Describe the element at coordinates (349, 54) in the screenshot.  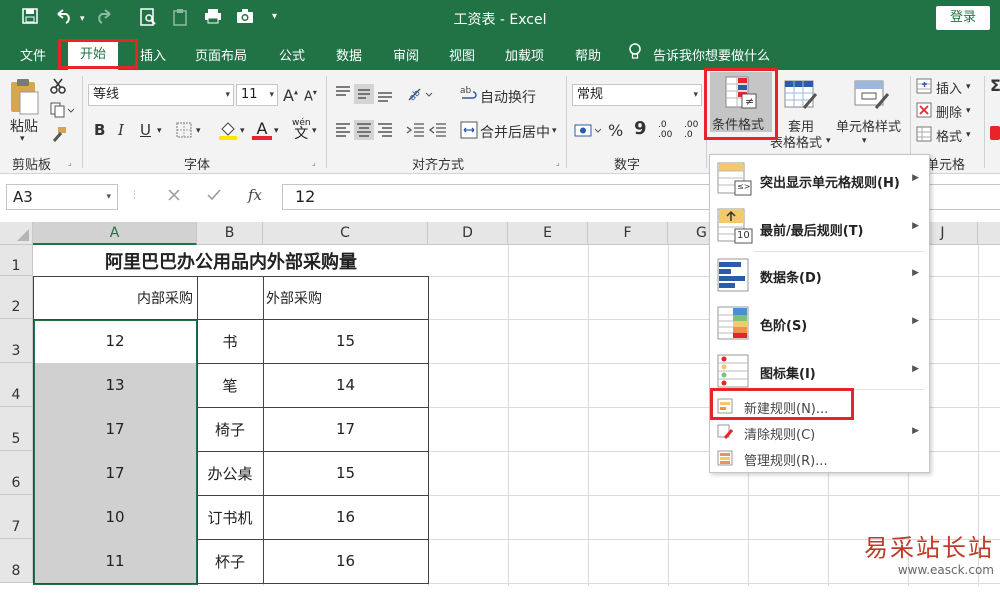
I see `tab-data: 数据` at that location.